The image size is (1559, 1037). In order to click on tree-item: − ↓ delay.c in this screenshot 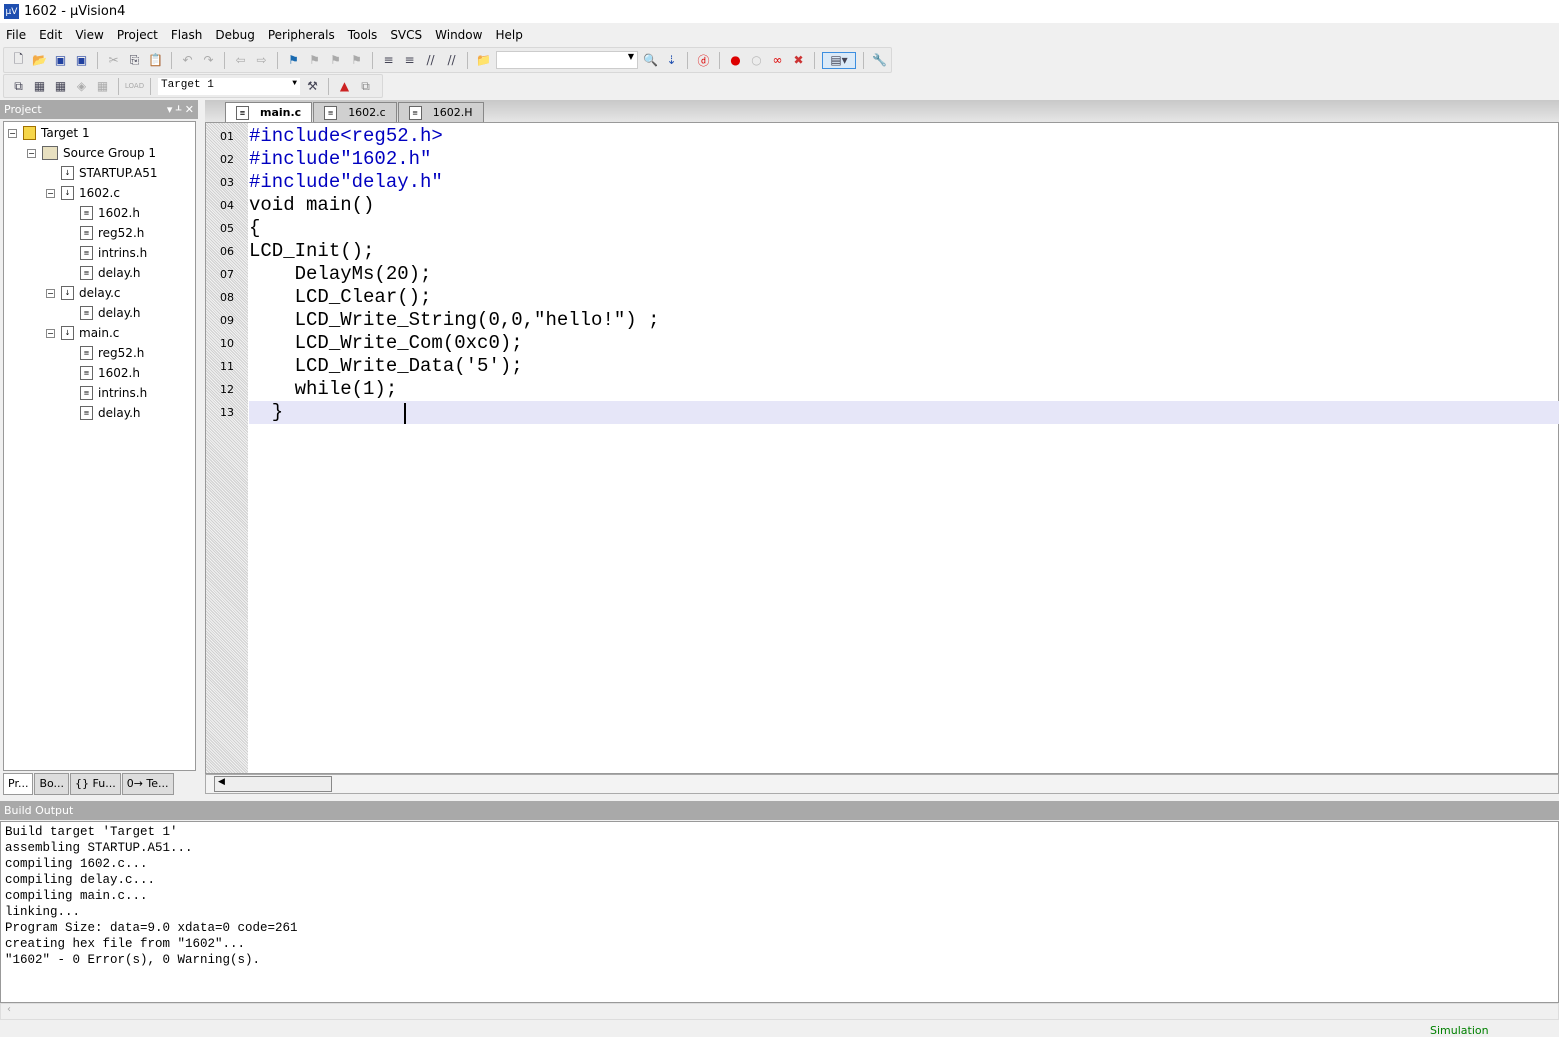, I will do `click(83, 293)`.